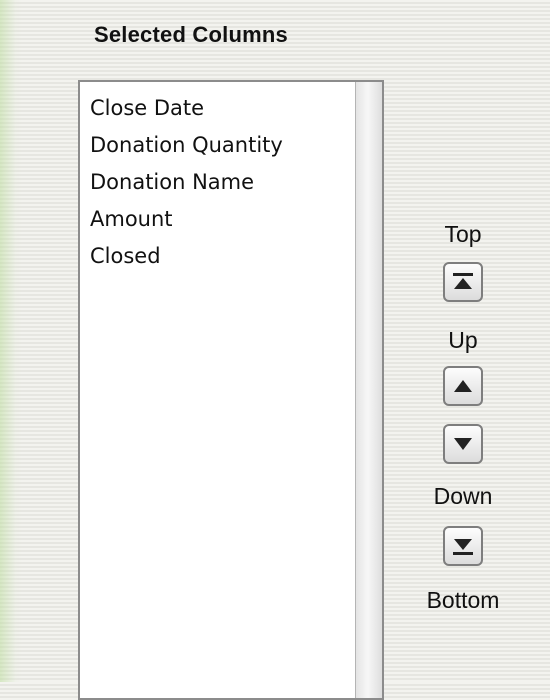 The width and height of the screenshot is (550, 700). I want to click on list-item: Close Date, so click(186, 108).